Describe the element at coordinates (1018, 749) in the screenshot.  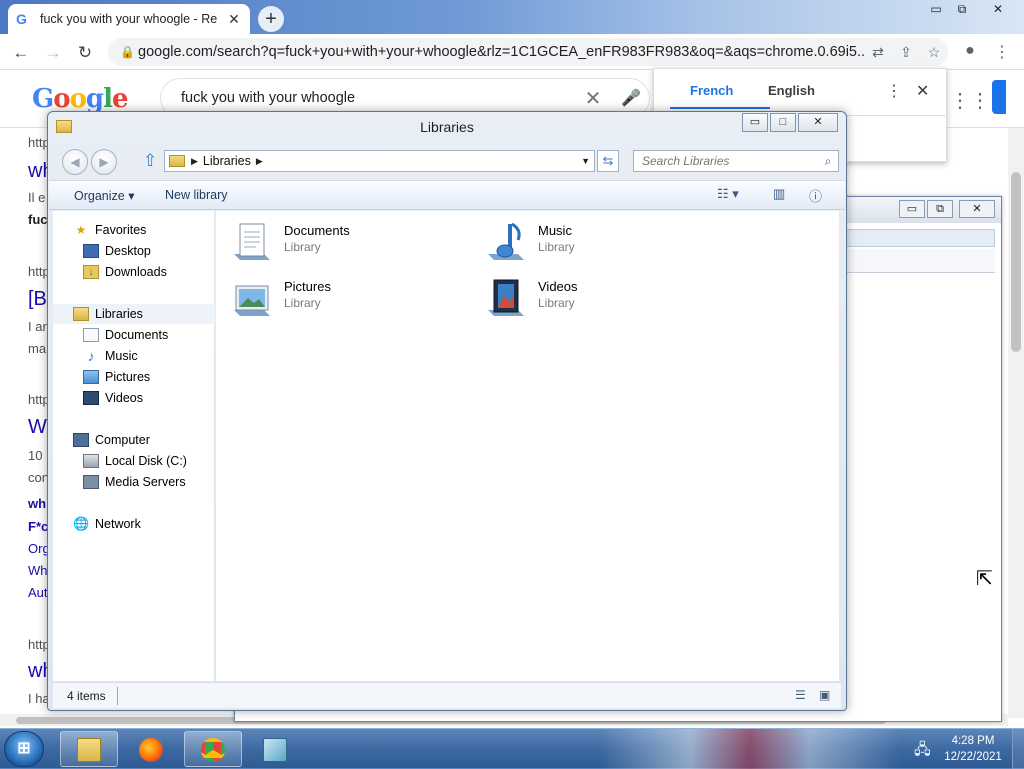
I see `show-desktop-button` at that location.